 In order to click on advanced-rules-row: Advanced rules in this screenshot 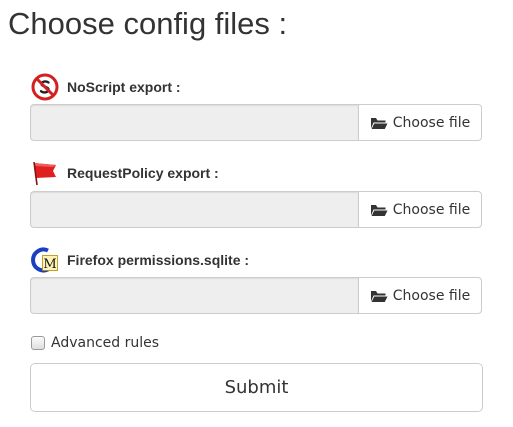, I will do `click(95, 343)`.